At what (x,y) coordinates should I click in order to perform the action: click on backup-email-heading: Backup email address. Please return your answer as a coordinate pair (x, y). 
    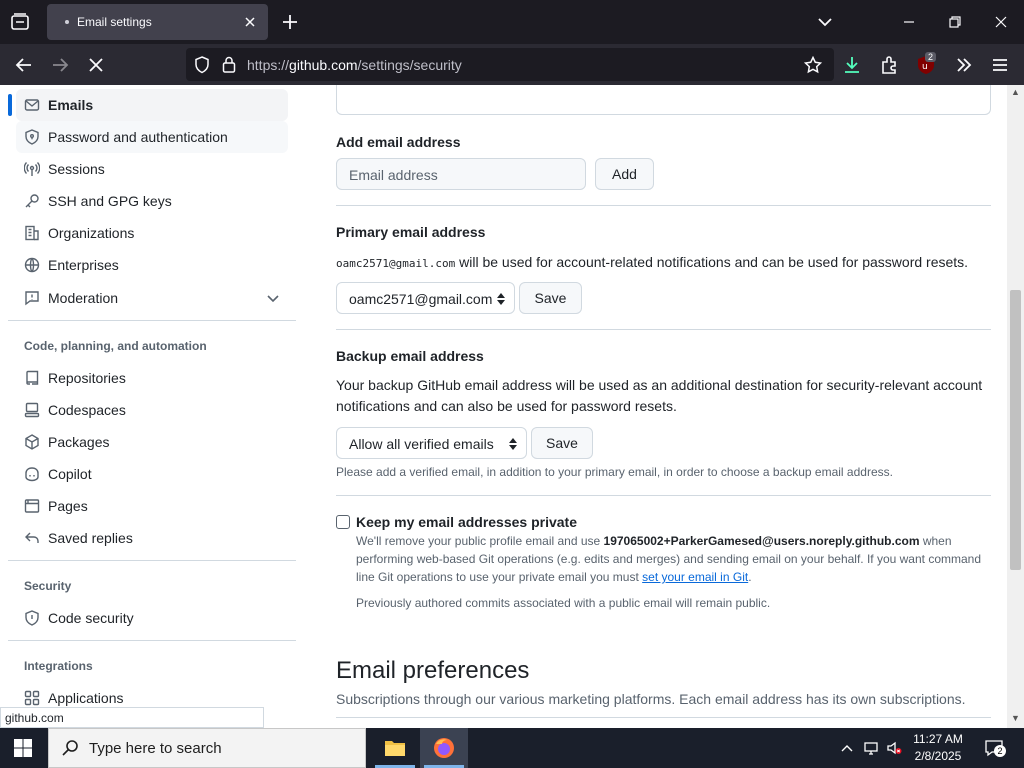
    Looking at the image, I should click on (410, 356).